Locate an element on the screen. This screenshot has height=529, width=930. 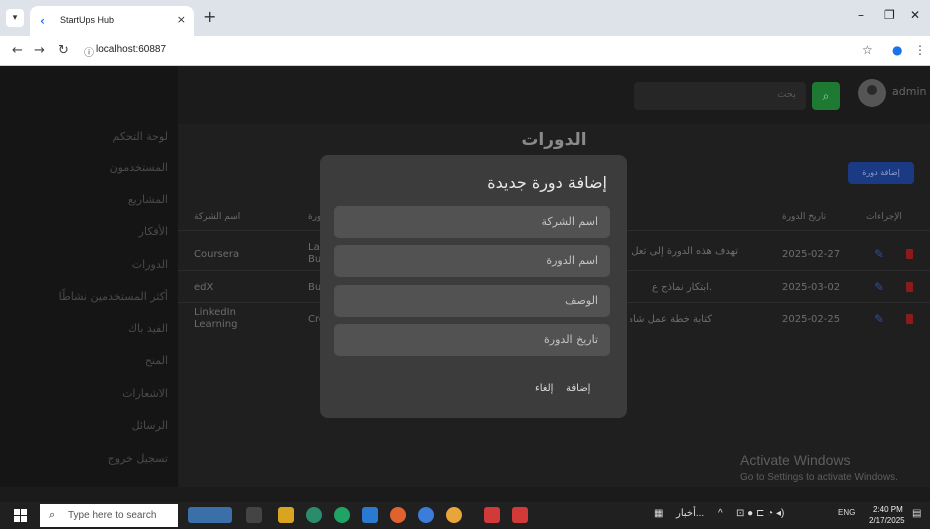
taskbar-search-placeholder: Type here to search is located at coordinates (112, 515).